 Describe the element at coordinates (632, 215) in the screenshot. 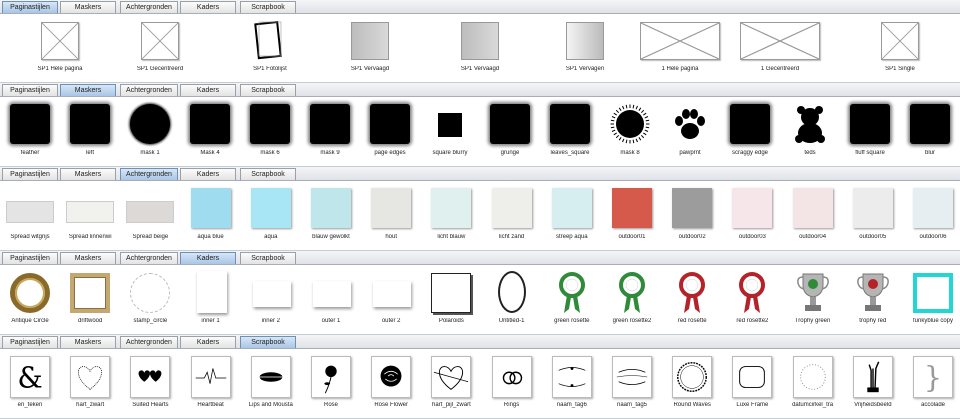

I see `asset-item: outdoor01` at that location.